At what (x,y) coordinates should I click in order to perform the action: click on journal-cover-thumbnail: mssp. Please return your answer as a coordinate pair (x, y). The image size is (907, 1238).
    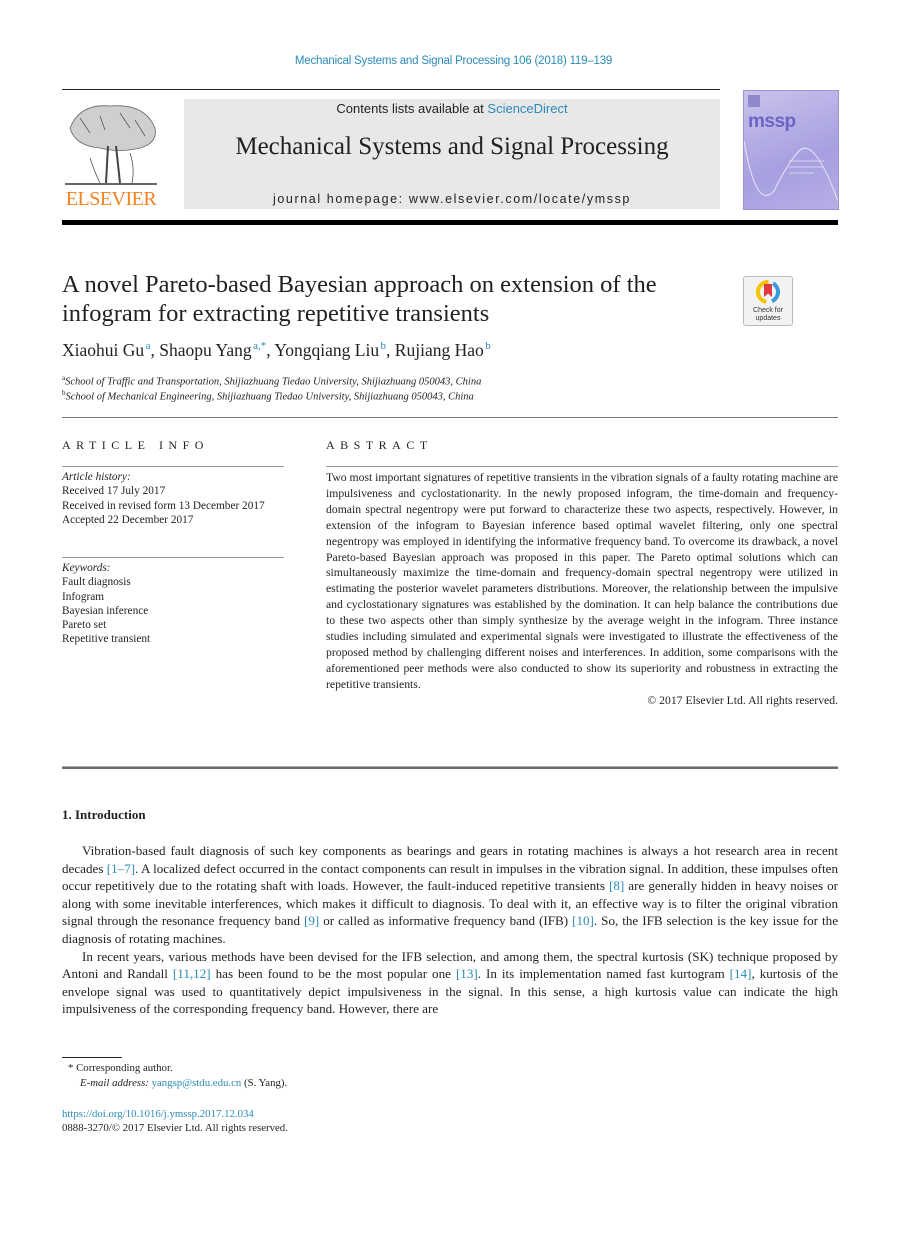
    Looking at the image, I should click on (791, 150).